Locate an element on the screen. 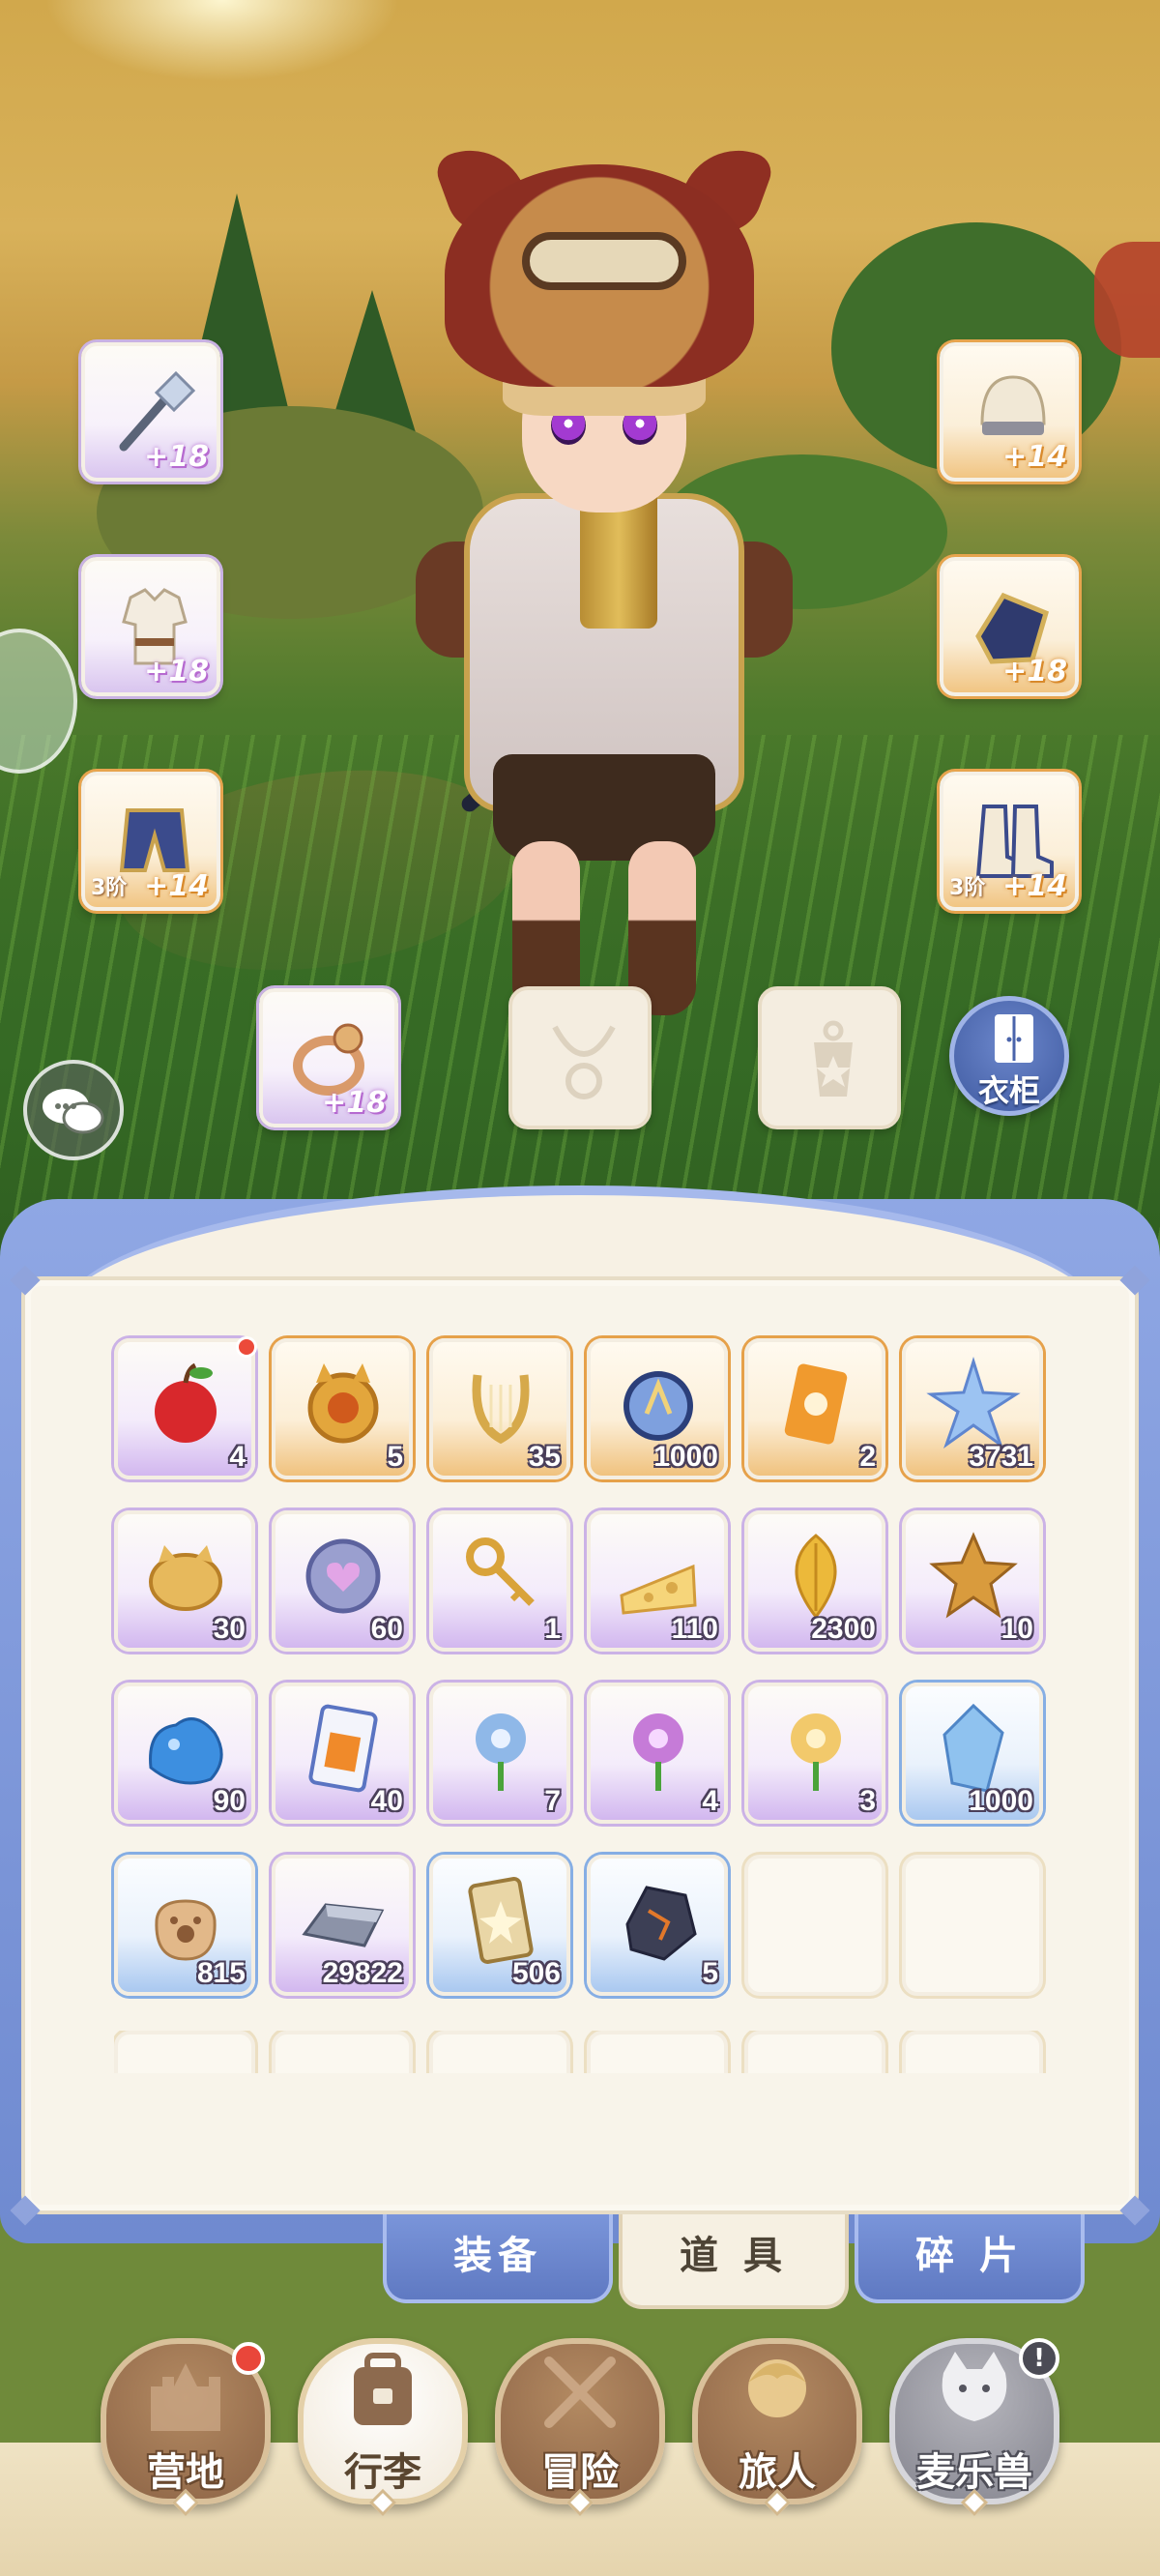 Image resolution: width=1160 pixels, height=2576 pixels. equip-slot-charm-empty is located at coordinates (829, 1057).